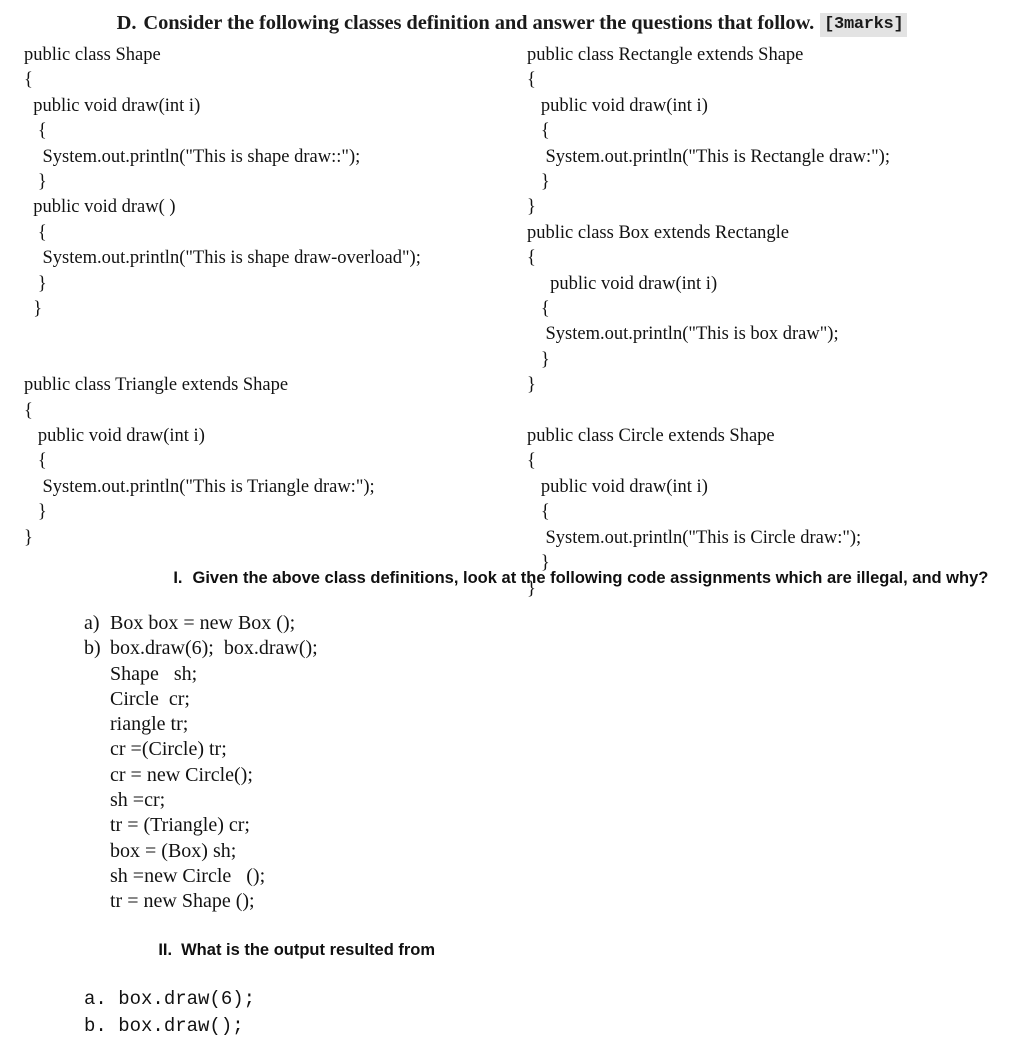  What do you see at coordinates (188, 875) in the screenshot?
I see `list-item-code: sh =new Circle ();` at bounding box center [188, 875].